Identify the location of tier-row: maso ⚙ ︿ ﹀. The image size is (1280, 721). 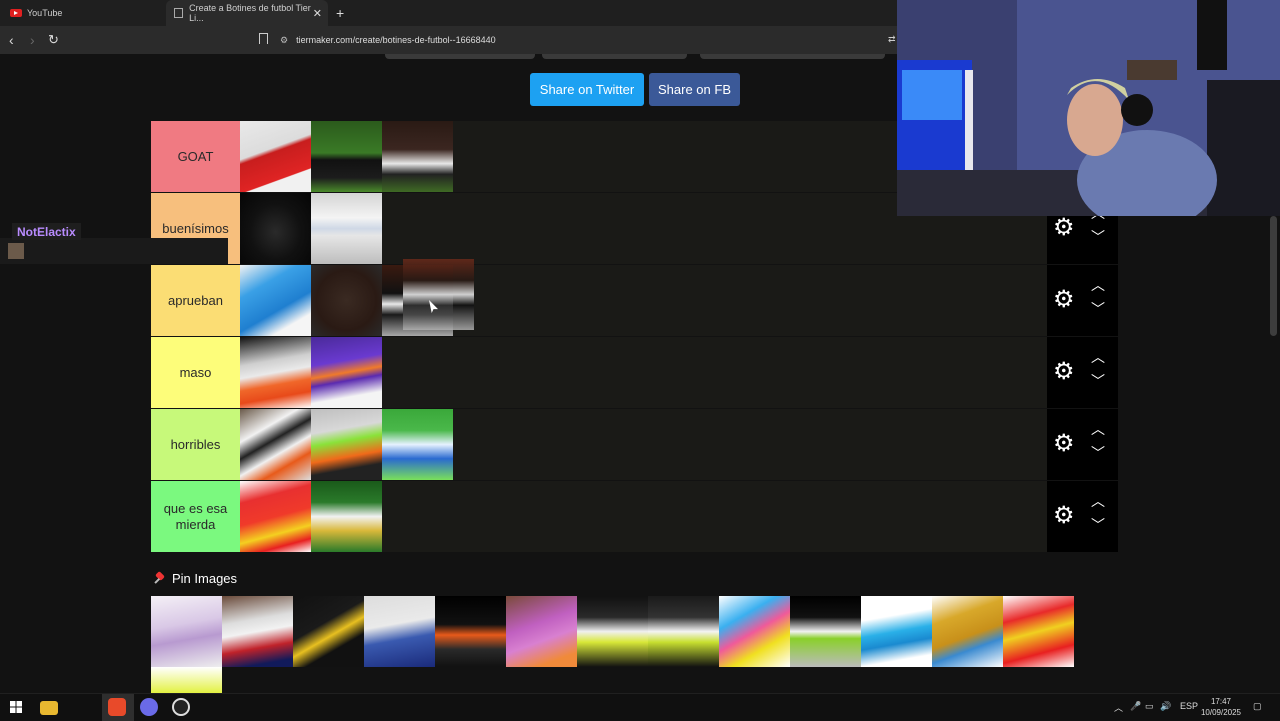
(634, 373).